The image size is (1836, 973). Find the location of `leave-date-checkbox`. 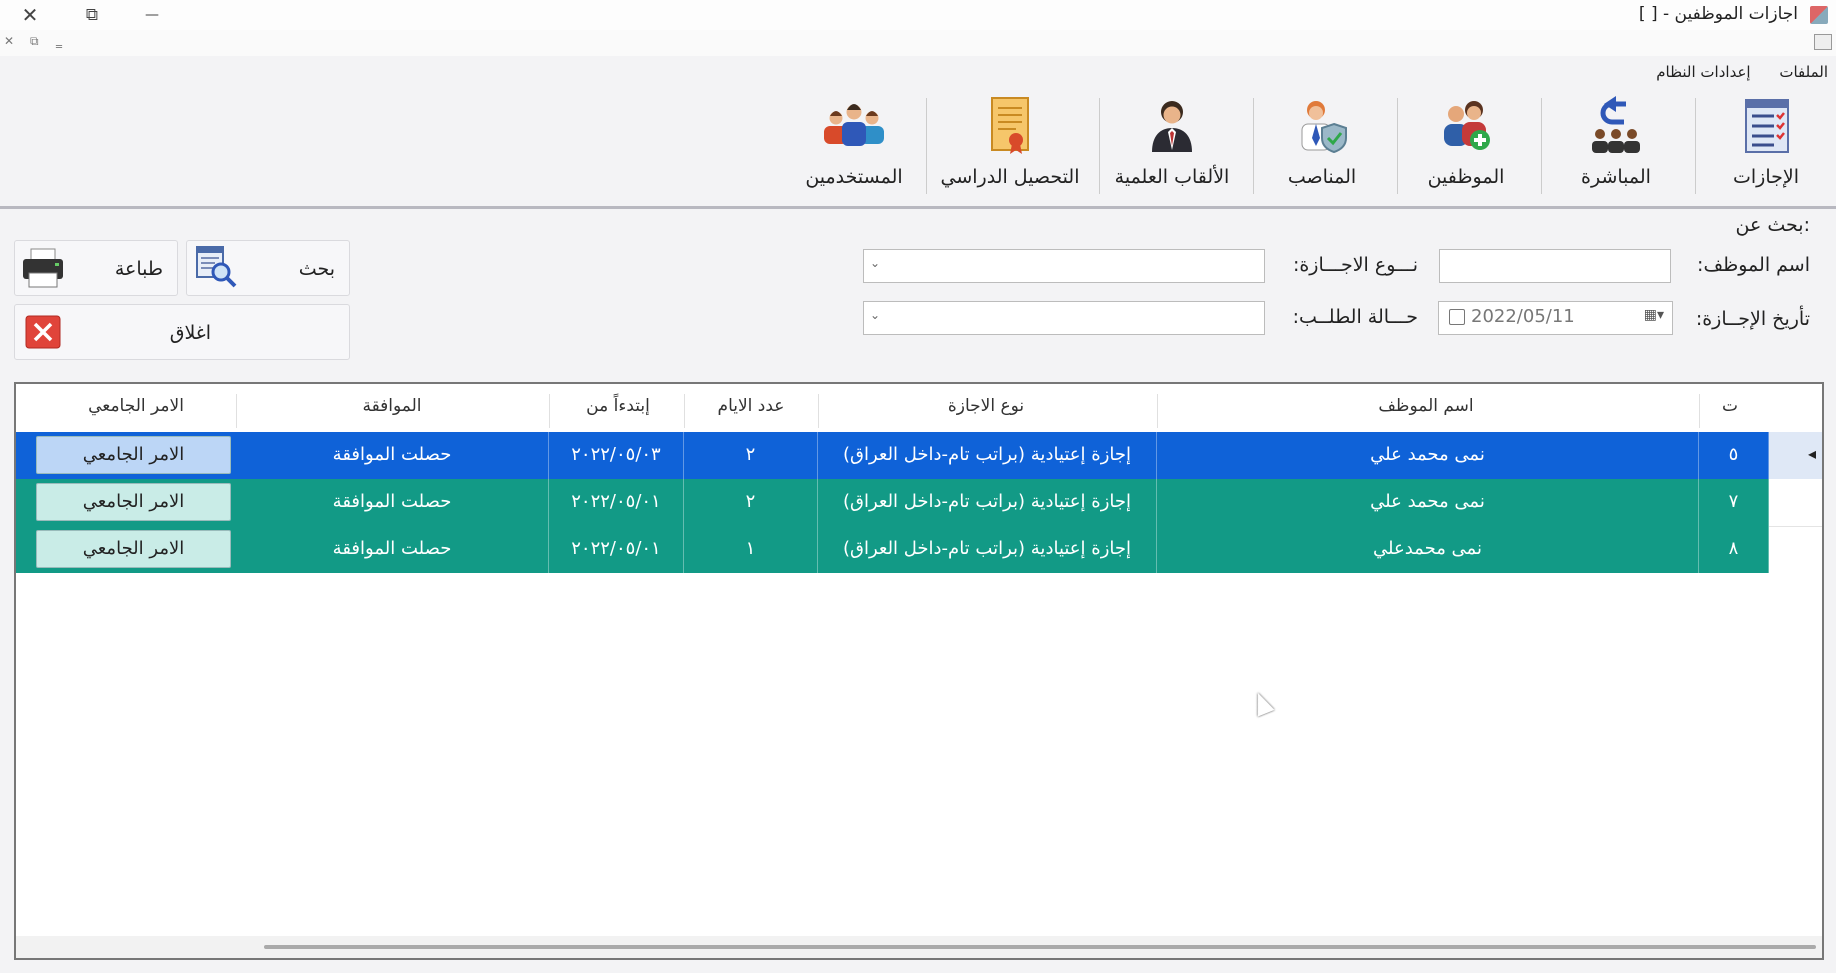

leave-date-checkbox is located at coordinates (1457, 317).